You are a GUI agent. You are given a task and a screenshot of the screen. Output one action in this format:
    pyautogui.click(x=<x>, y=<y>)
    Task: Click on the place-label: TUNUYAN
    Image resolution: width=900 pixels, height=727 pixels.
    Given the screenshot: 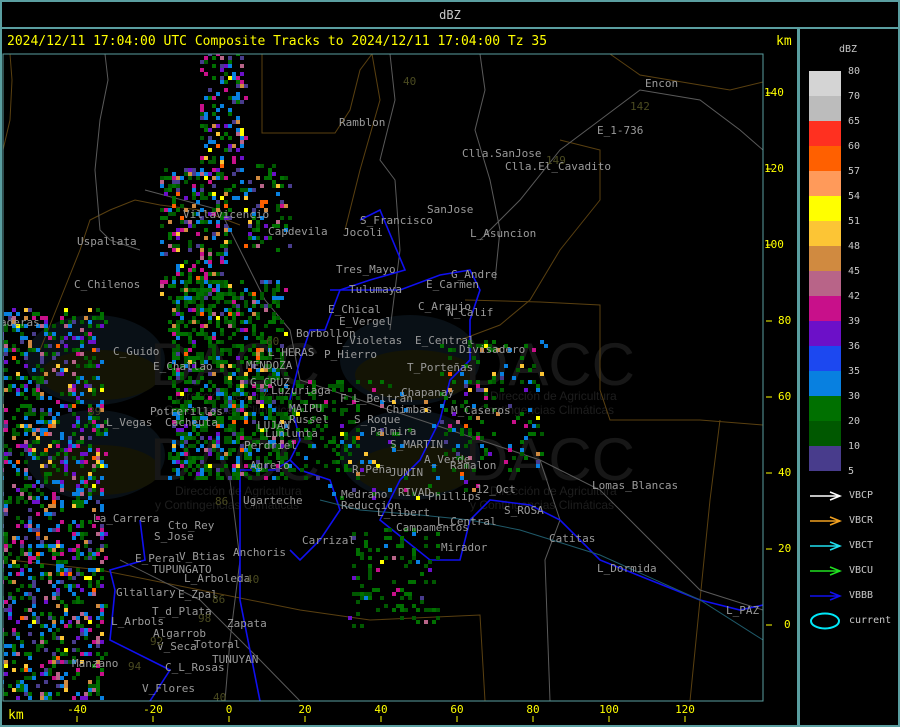 What is the action you would take?
    pyautogui.click(x=235, y=659)
    